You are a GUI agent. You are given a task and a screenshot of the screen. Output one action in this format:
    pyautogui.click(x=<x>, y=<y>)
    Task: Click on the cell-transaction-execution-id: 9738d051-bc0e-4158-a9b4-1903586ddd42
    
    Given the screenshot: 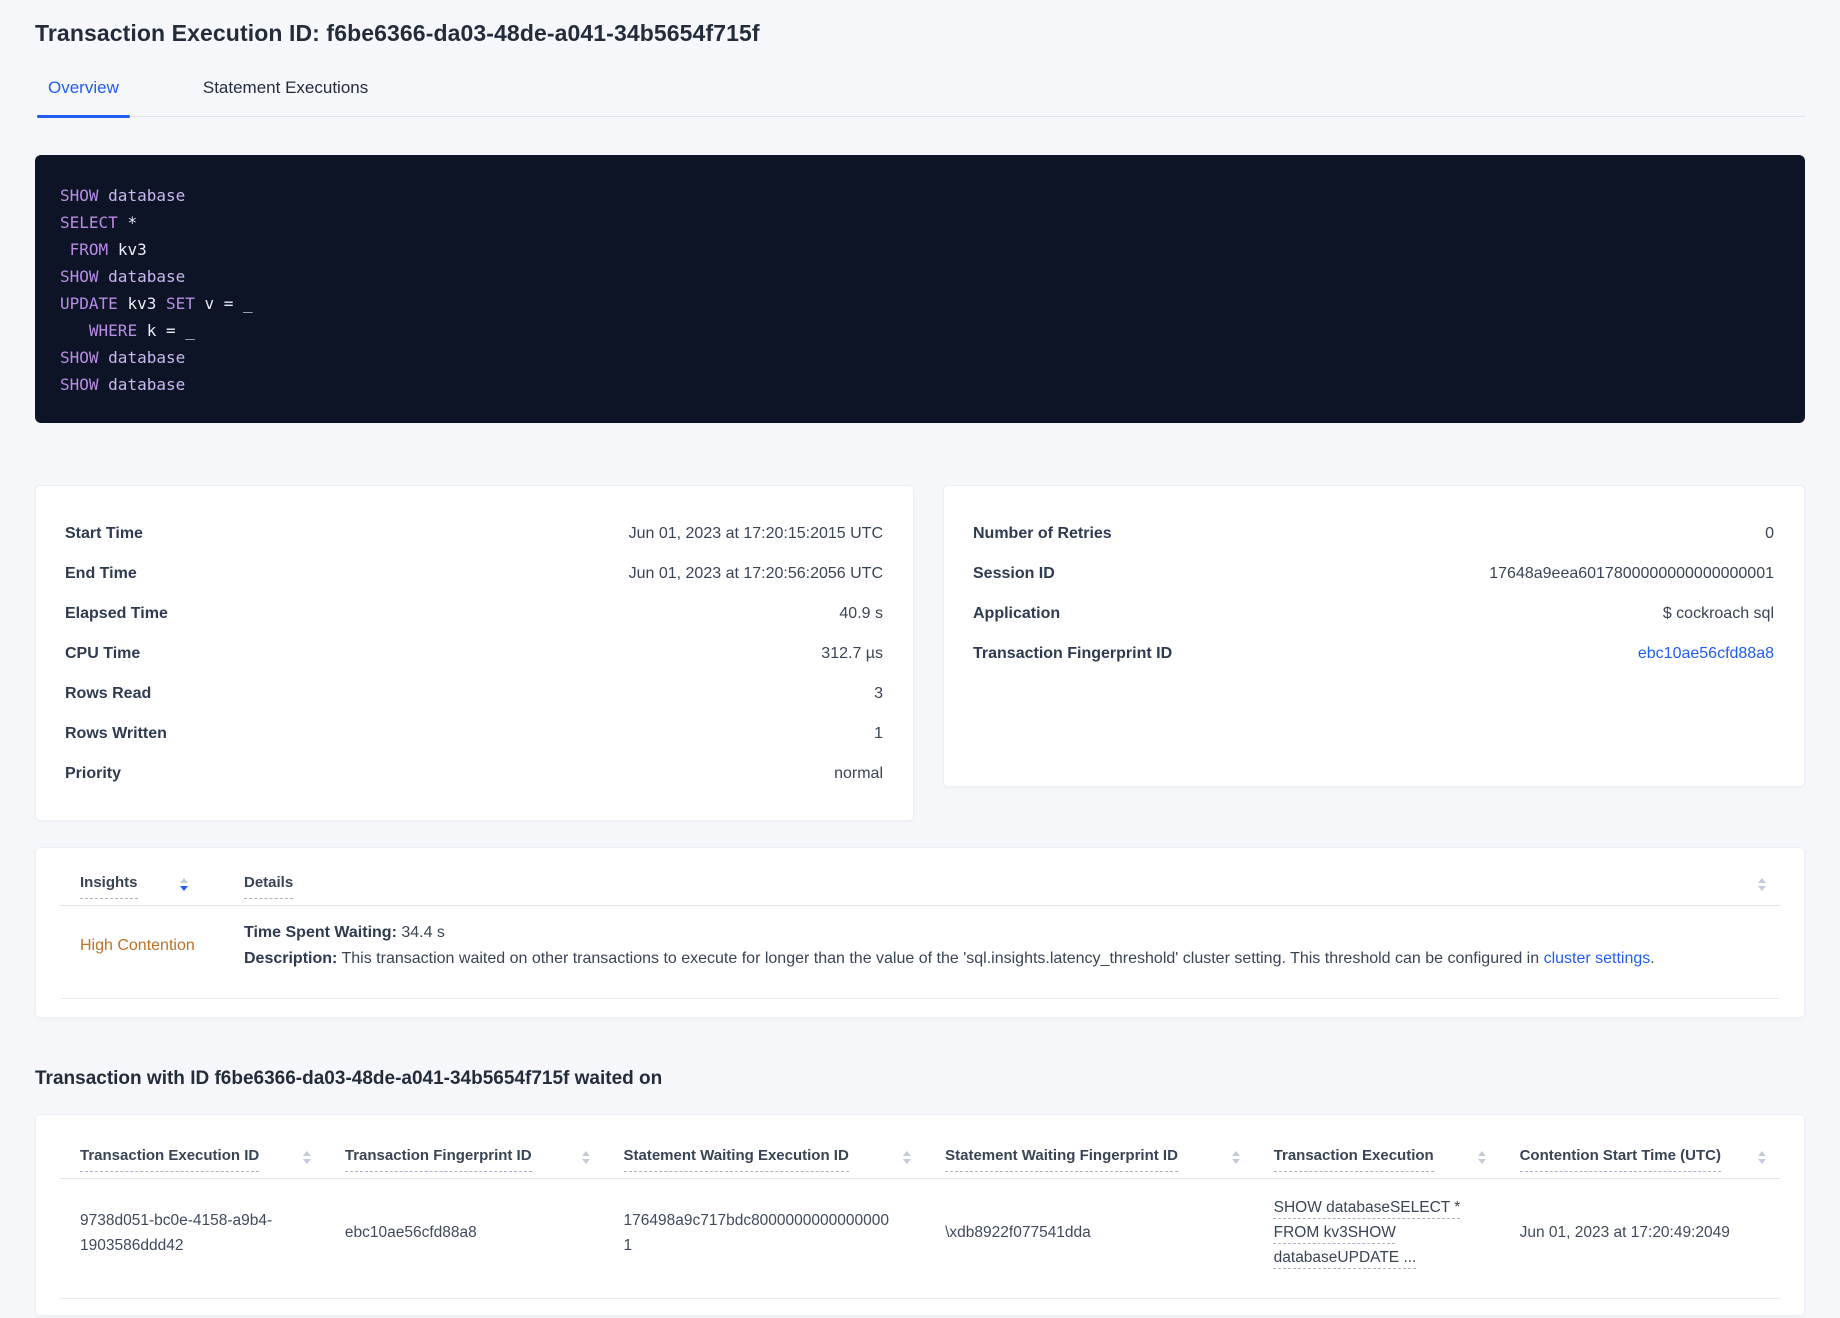 What is the action you would take?
    pyautogui.click(x=192, y=1233)
    